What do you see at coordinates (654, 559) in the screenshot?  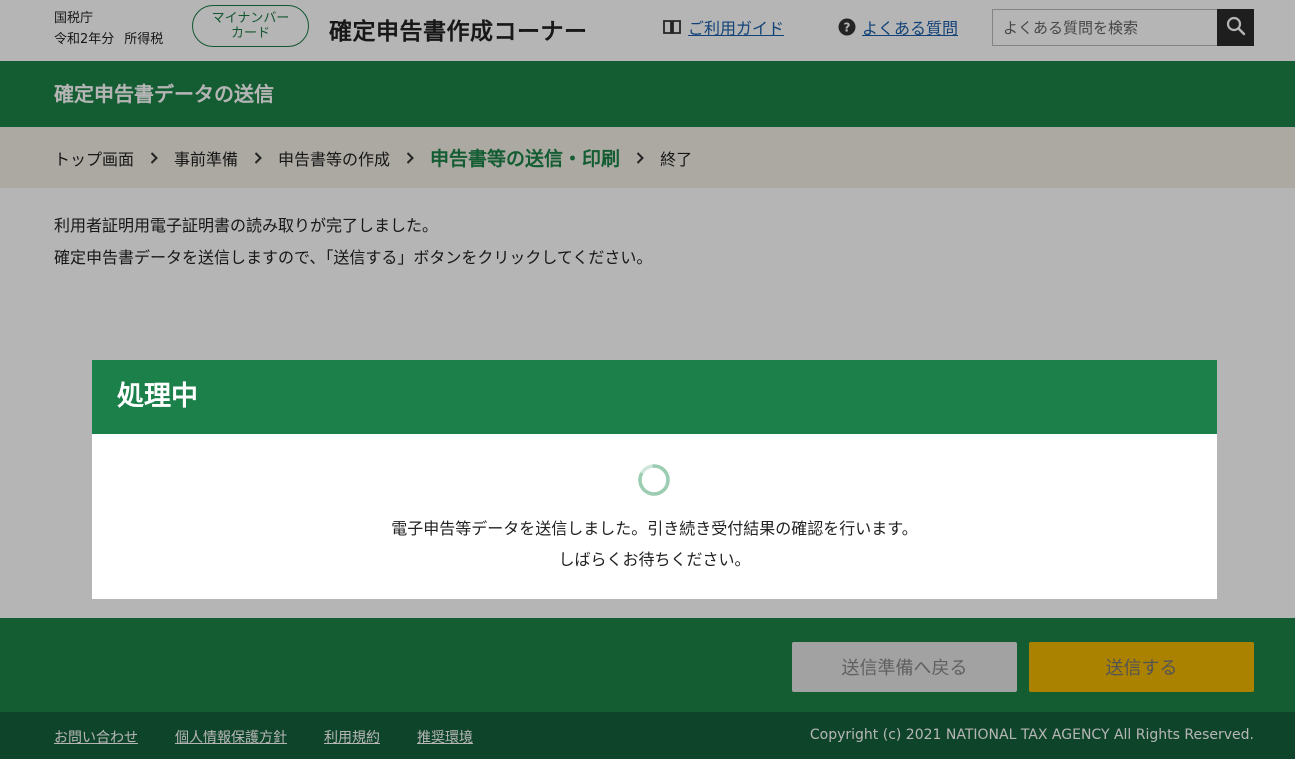 I see `dialog-message-line-2: しばらくお待ちください。` at bounding box center [654, 559].